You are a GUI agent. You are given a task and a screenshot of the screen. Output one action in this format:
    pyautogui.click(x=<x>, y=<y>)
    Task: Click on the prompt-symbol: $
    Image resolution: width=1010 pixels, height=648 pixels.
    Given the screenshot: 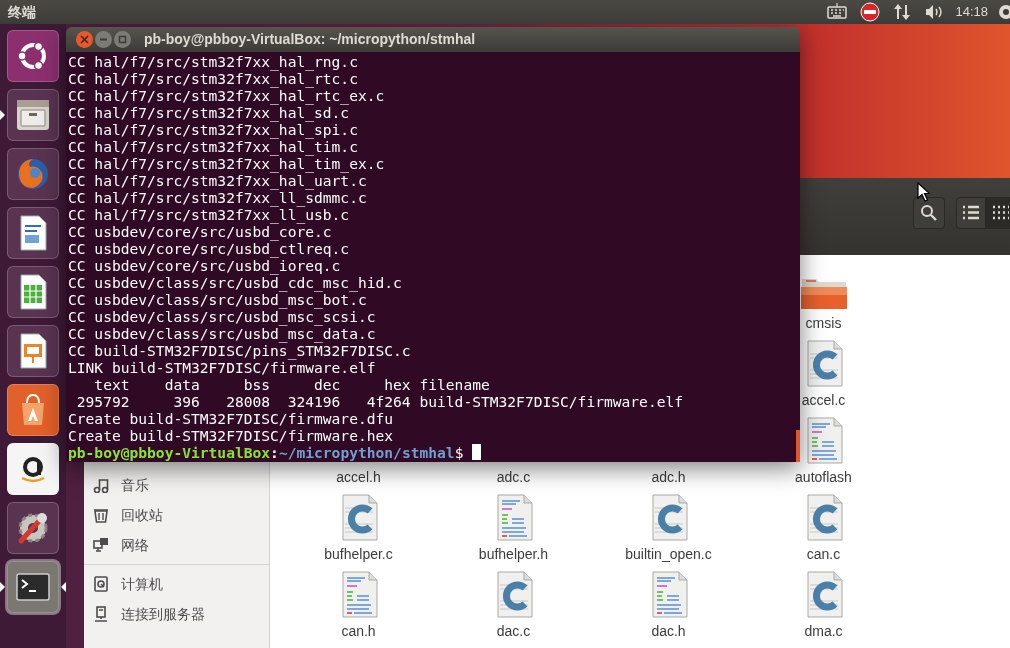 What is the action you would take?
    pyautogui.click(x=459, y=452)
    